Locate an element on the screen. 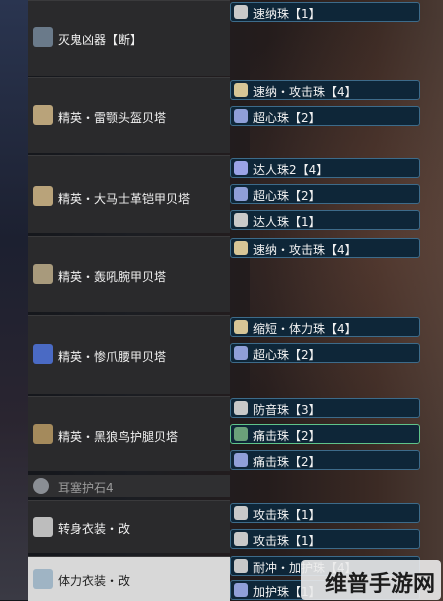 The width and height of the screenshot is (443, 601). jewel-slot: 速纳珠【1】 is located at coordinates (325, 12).